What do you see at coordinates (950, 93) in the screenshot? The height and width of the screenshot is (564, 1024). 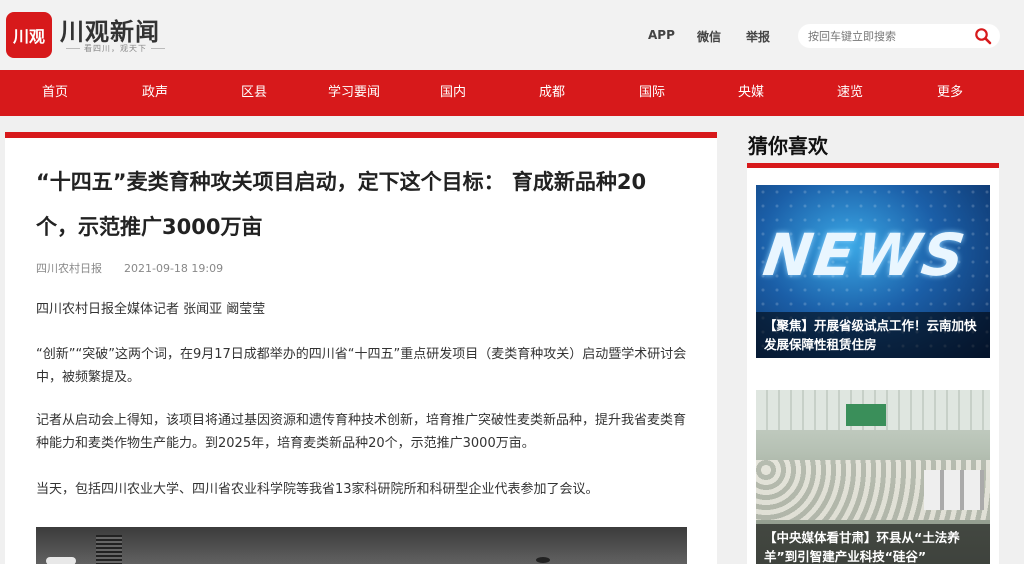 I see `nav-item-more: 更多` at bounding box center [950, 93].